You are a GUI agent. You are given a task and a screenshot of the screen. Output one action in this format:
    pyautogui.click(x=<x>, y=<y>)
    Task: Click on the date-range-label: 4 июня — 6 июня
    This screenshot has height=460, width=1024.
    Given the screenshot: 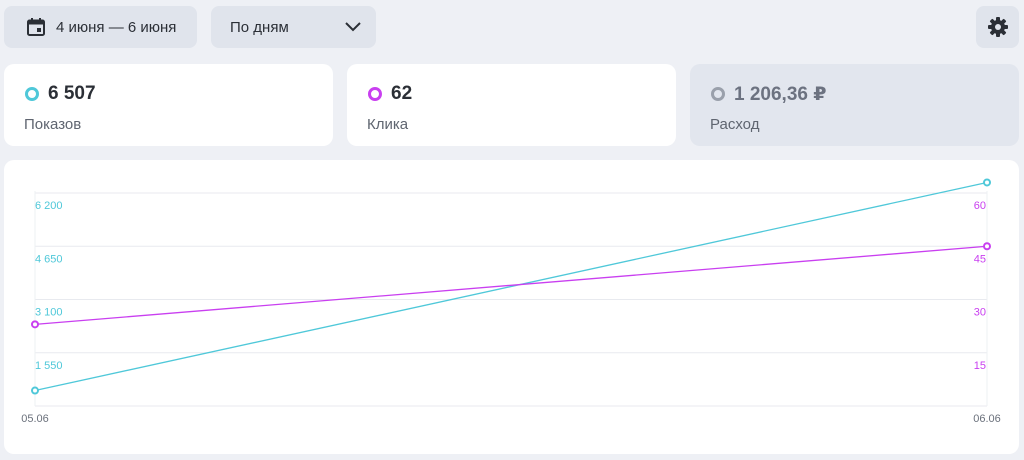 What is the action you would take?
    pyautogui.click(x=116, y=27)
    